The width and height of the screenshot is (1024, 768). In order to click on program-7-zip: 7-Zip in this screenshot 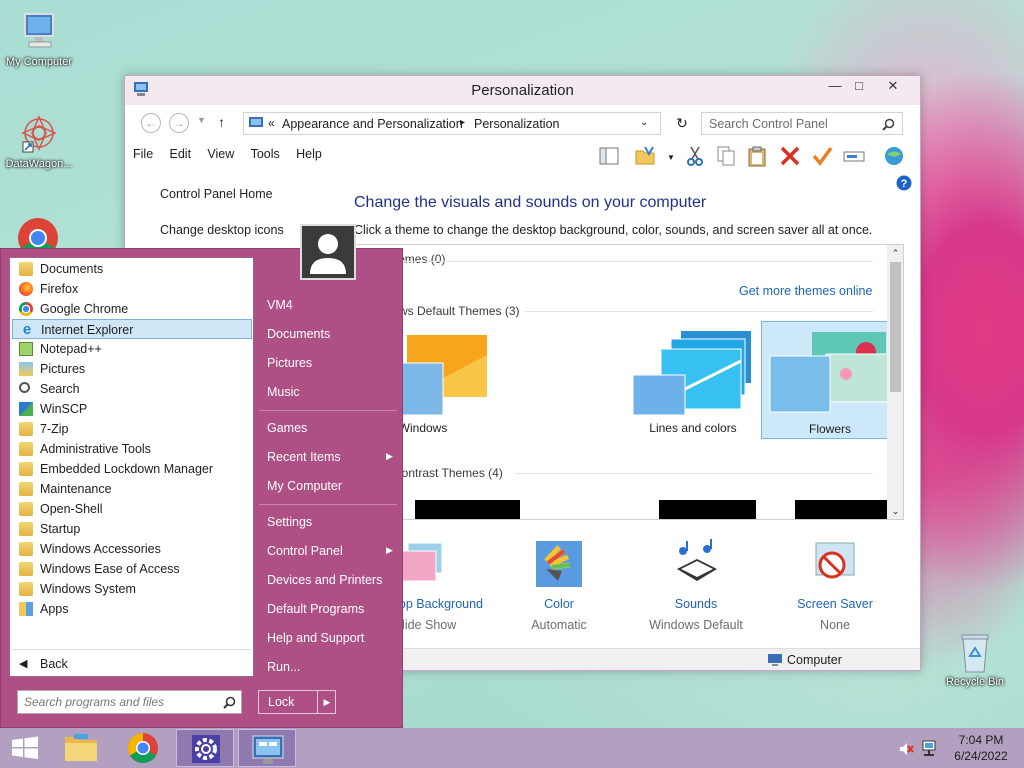, I will do `click(132, 429)`.